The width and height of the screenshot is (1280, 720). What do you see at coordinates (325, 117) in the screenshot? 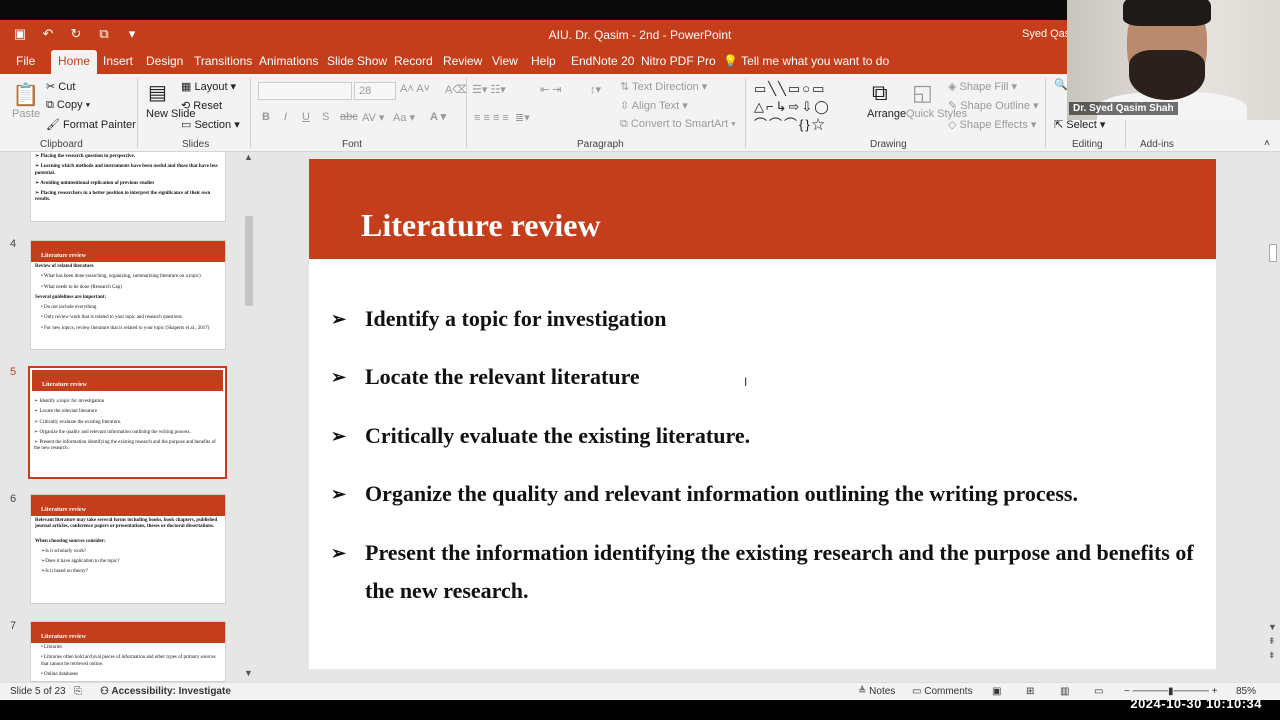
I see `shadow-icon: S` at bounding box center [325, 117].